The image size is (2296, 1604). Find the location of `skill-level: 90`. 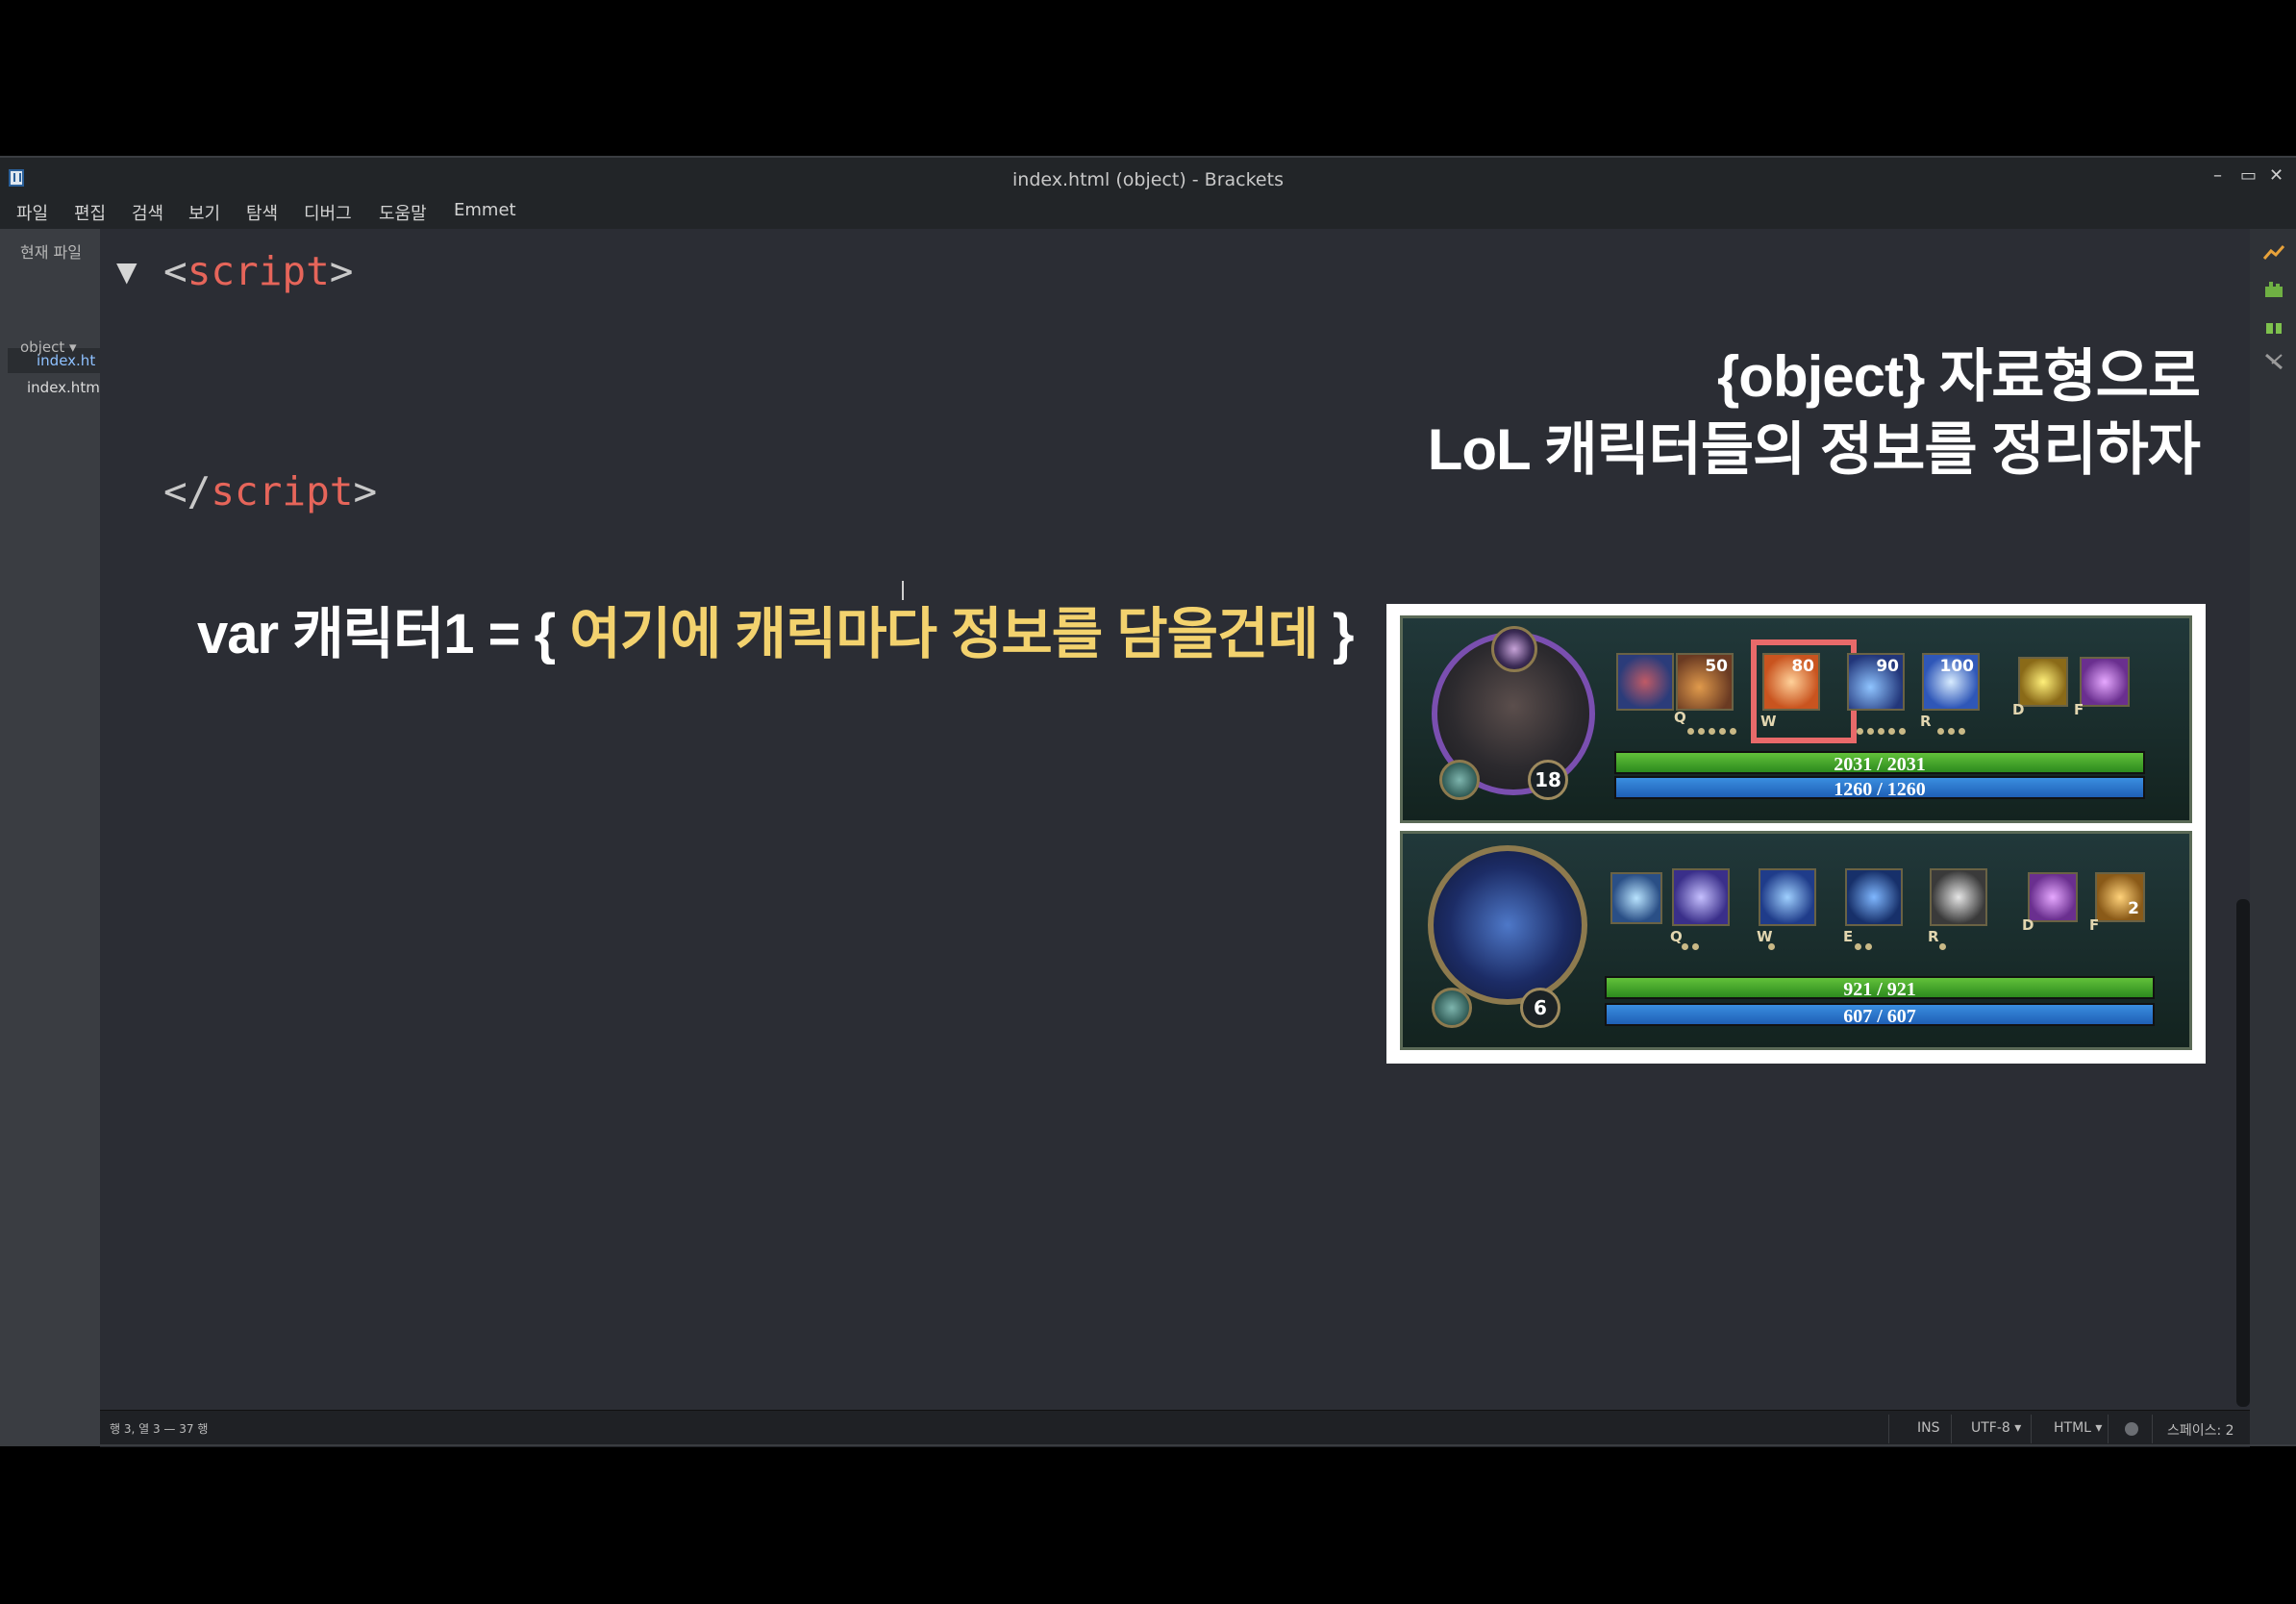

skill-level: 90 is located at coordinates (1887, 666).